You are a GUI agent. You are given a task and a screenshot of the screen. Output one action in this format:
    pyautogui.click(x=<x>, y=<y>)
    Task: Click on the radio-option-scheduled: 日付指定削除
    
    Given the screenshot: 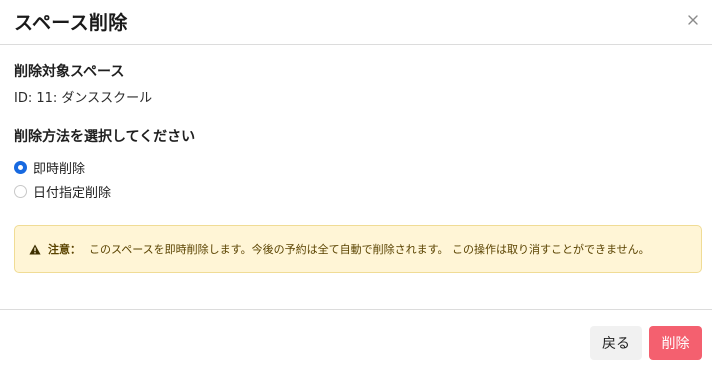 What is the action you would take?
    pyautogui.click(x=63, y=191)
    